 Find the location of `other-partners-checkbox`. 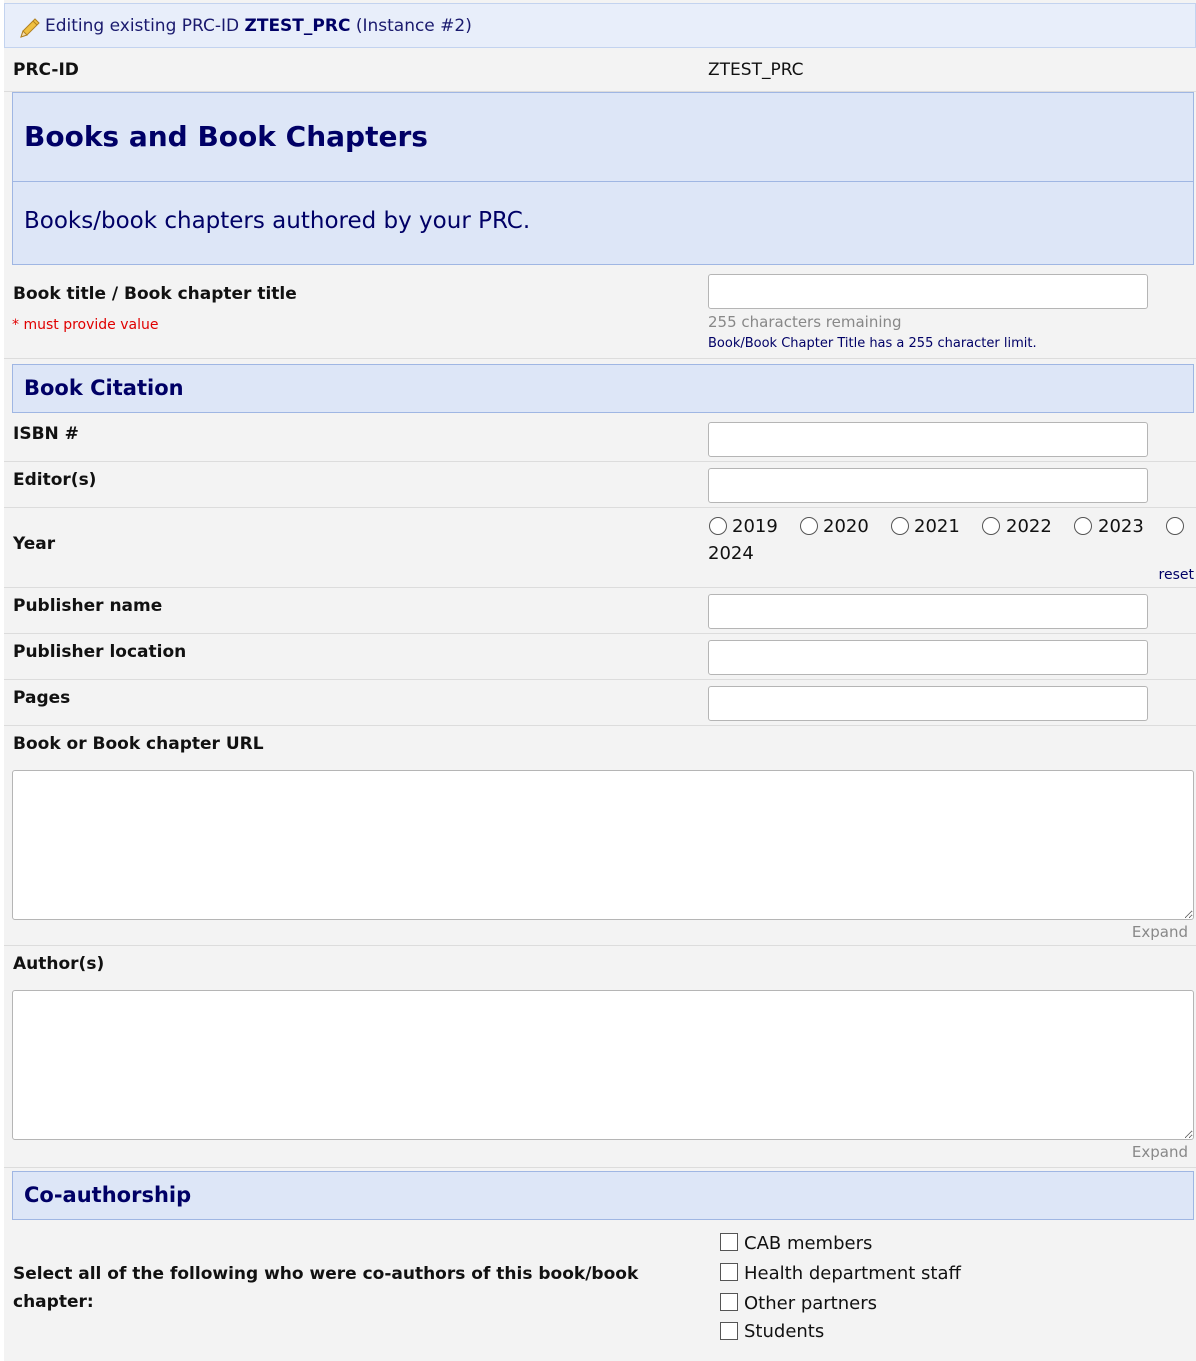

other-partners-checkbox is located at coordinates (729, 1302).